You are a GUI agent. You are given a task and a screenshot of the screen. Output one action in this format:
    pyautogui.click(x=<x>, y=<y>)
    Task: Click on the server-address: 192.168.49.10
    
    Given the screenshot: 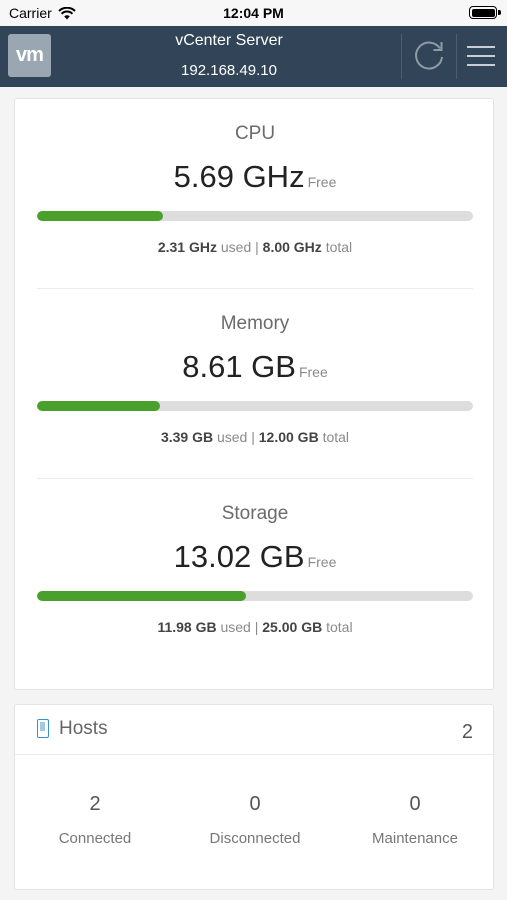 What is the action you would take?
    pyautogui.click(x=229, y=70)
    